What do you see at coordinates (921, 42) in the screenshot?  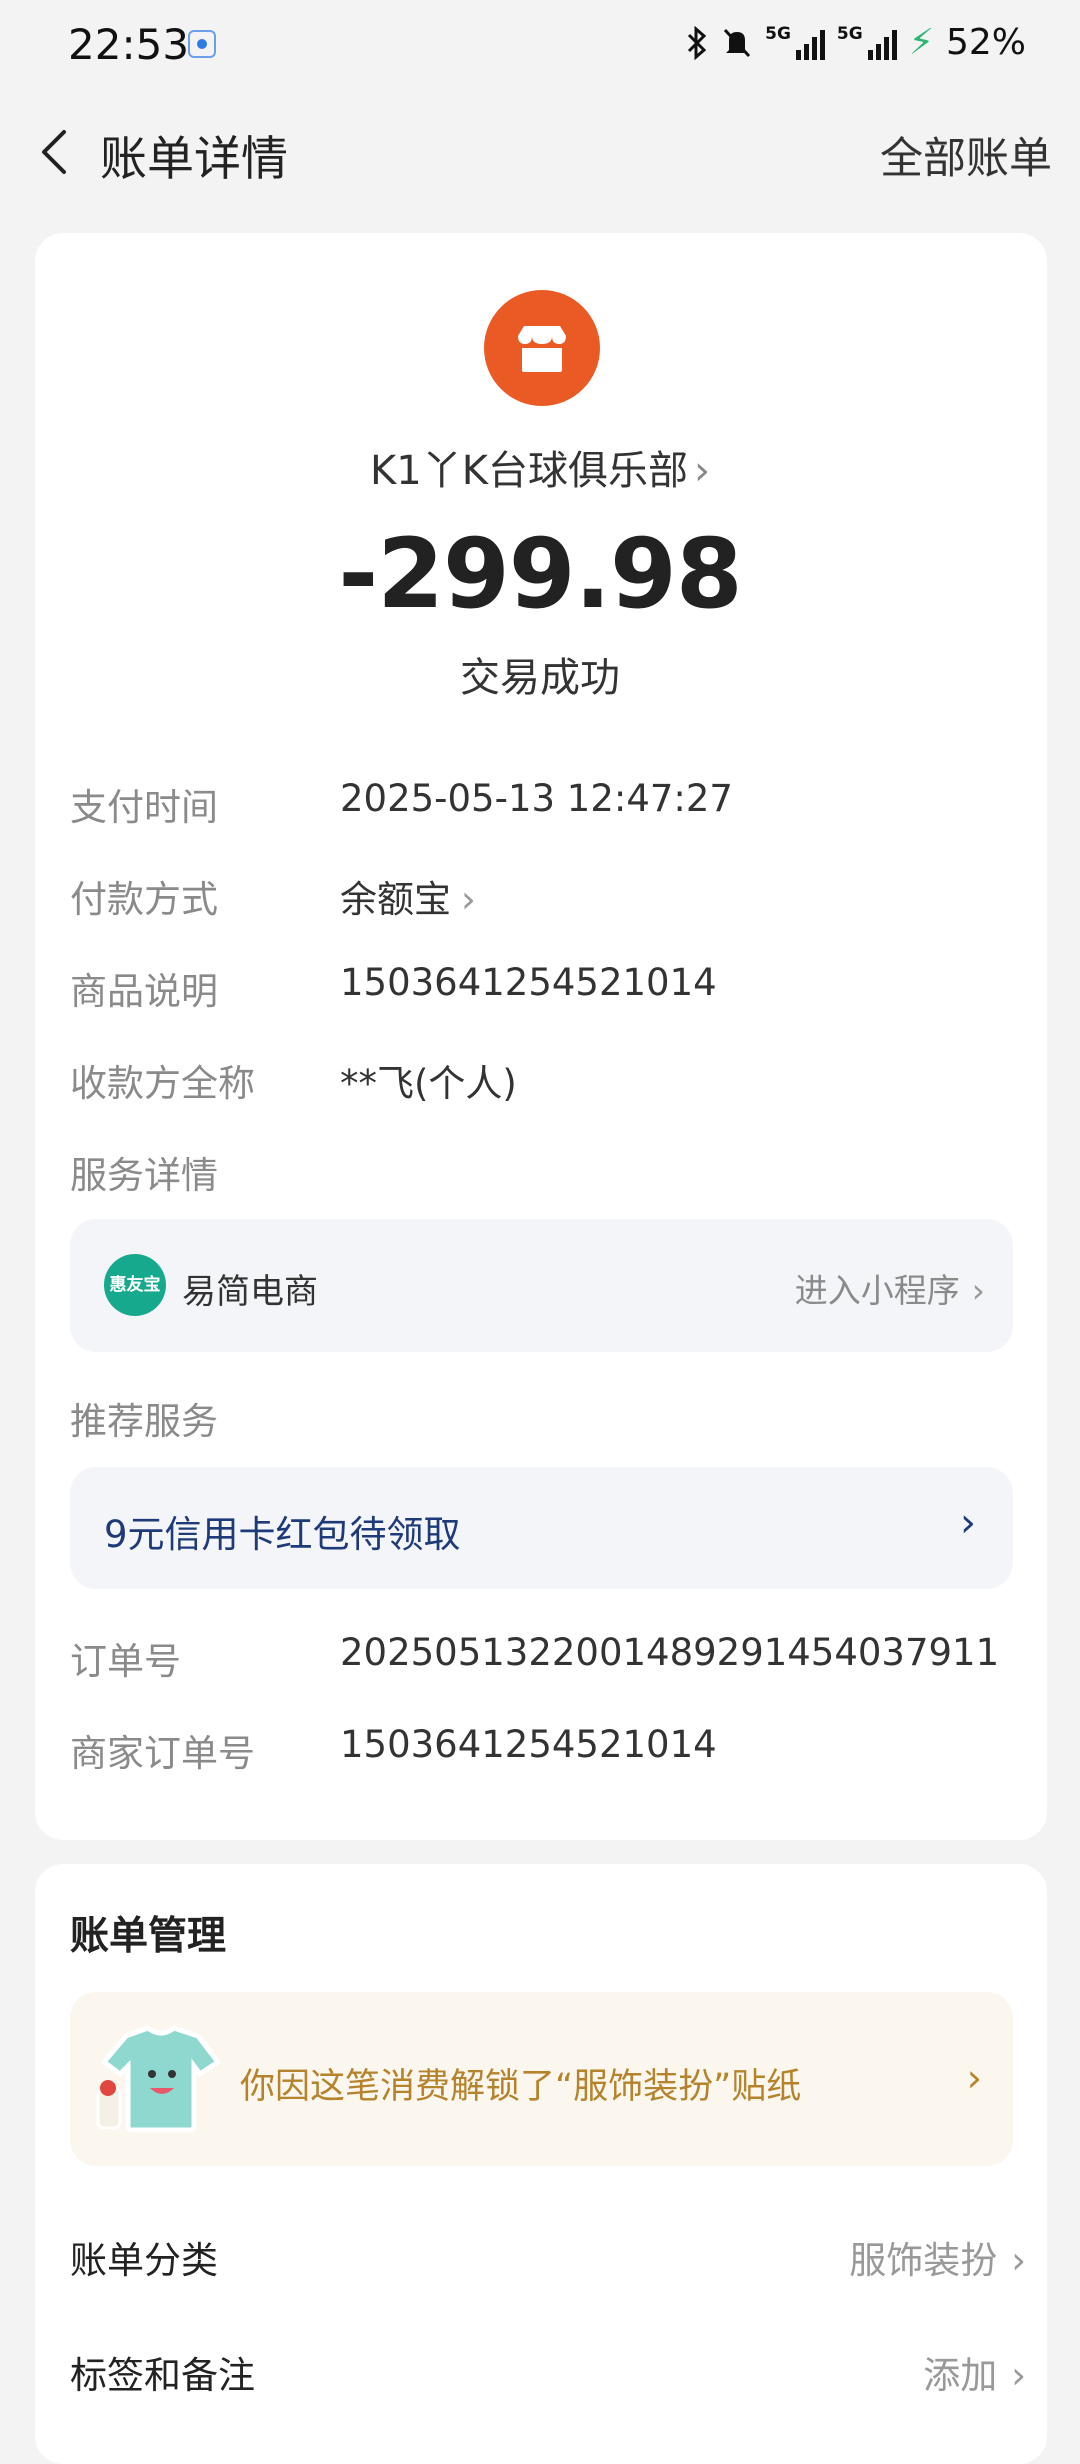 I see `charging-icon: ⚡` at bounding box center [921, 42].